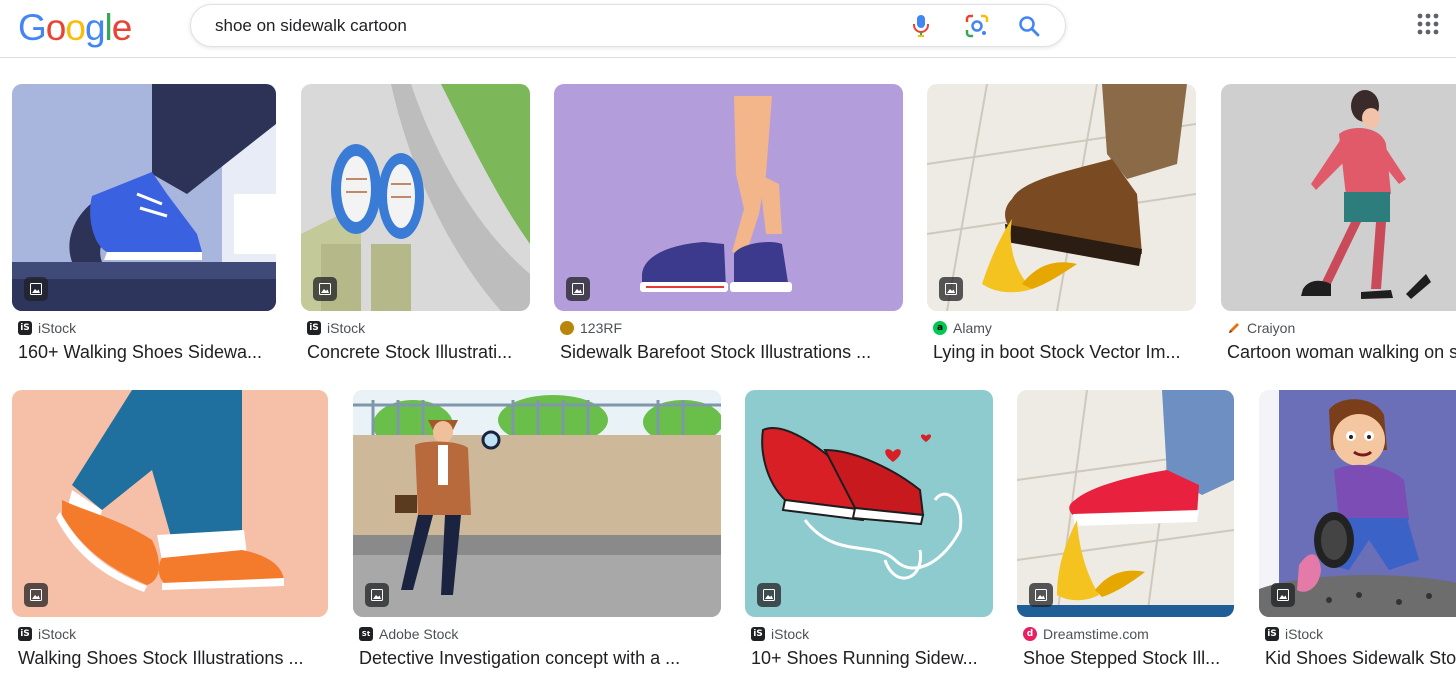 This screenshot has height=693, width=1456. Describe the element at coordinates (972, 328) in the screenshot. I see `source-name: Alamy` at that location.